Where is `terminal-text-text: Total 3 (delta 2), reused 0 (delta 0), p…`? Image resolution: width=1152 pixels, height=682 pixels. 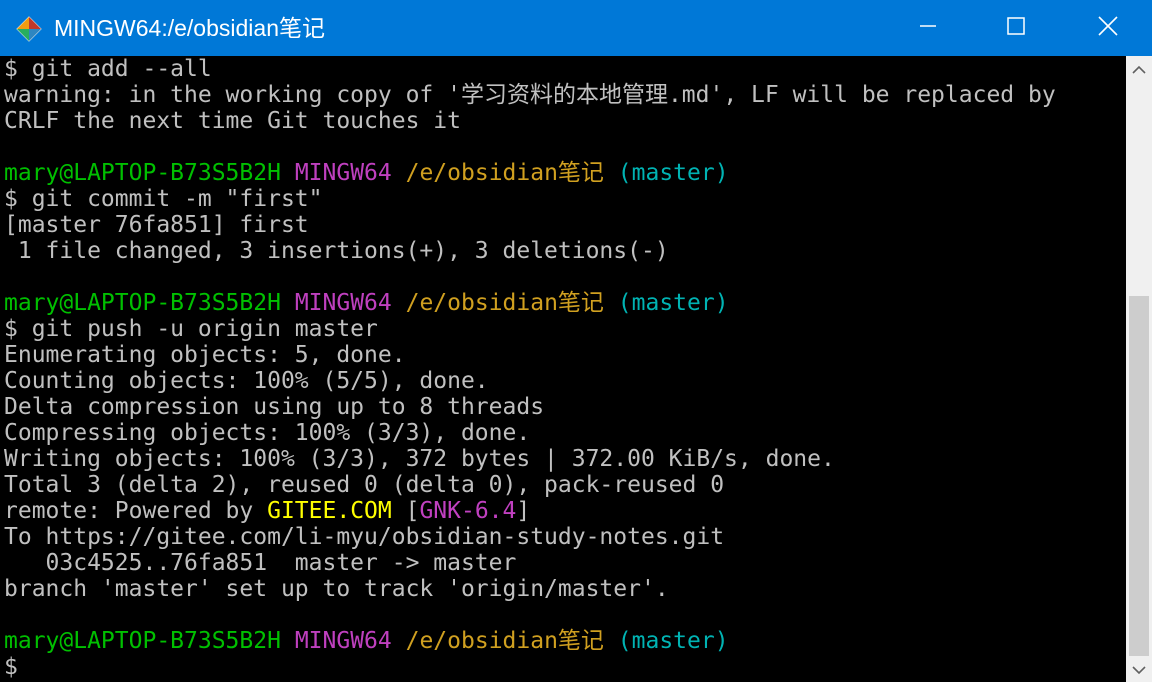
terminal-text-text: Total 3 (delta 2), reused 0 (delta 0), p… is located at coordinates (364, 485).